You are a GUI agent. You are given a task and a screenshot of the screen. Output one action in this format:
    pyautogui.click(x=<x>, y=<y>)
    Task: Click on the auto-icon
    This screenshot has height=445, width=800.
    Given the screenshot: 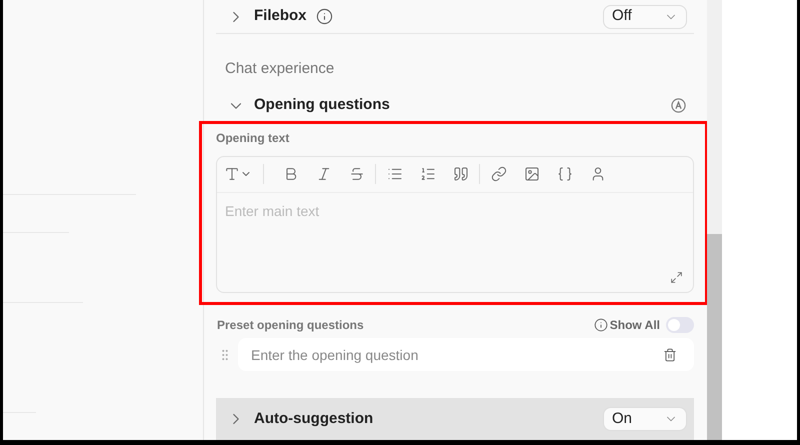 What is the action you would take?
    pyautogui.click(x=678, y=106)
    